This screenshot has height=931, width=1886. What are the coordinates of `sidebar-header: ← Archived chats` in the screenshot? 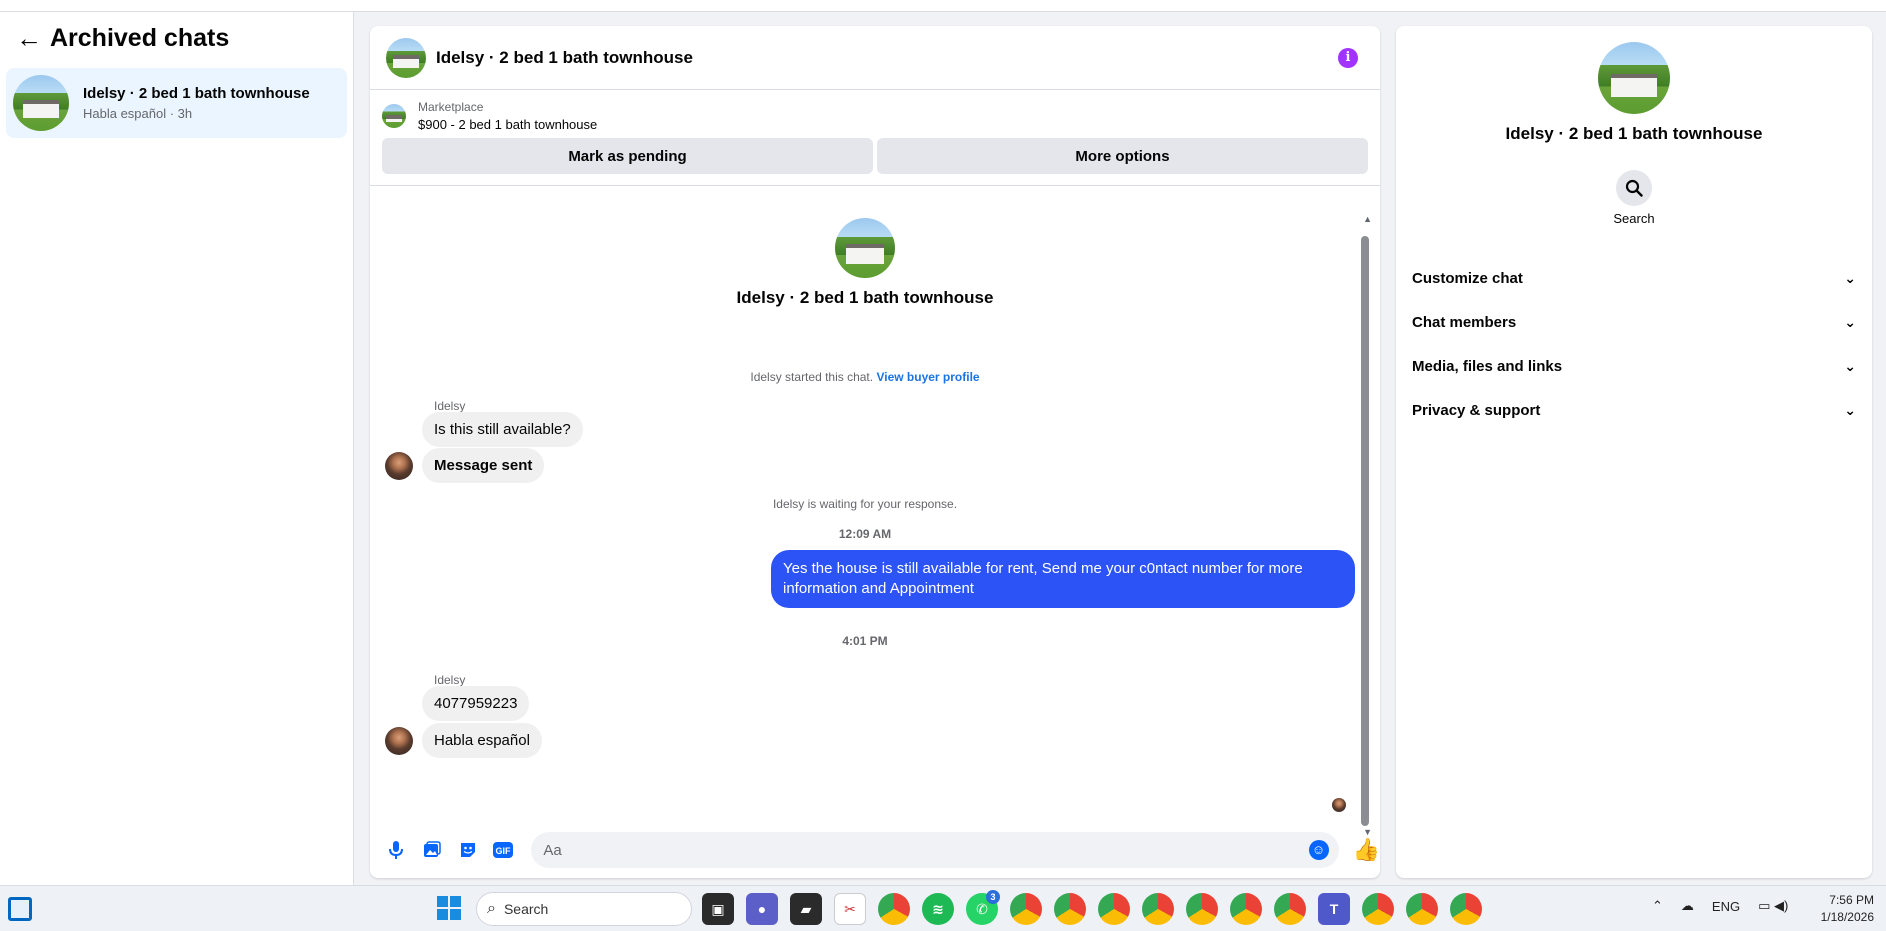 It's located at (176, 38).